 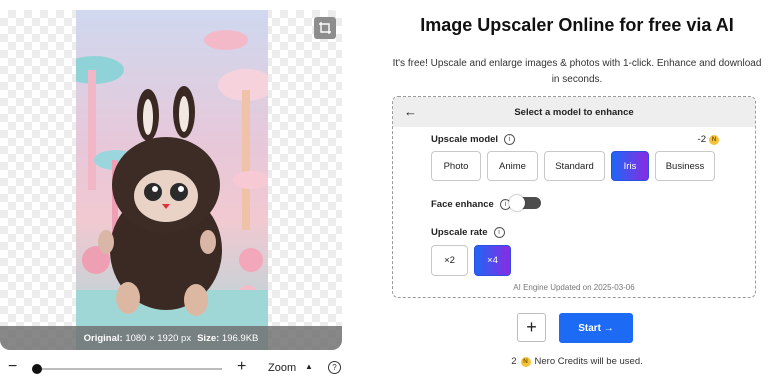 I want to click on model-standard-button: Standard, so click(x=574, y=166).